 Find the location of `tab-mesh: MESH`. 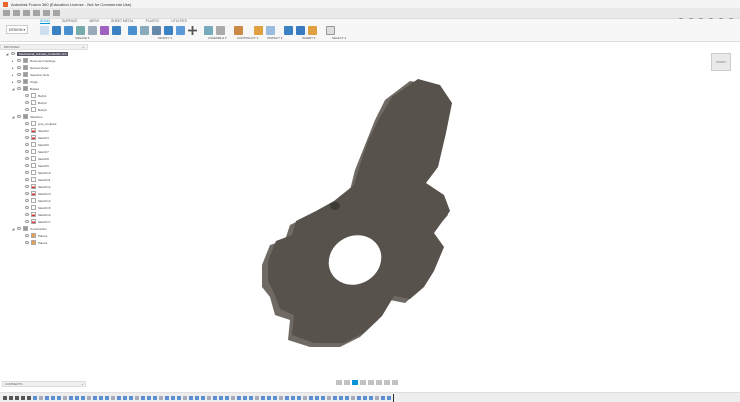

tab-mesh: MESH is located at coordinates (94, 21).